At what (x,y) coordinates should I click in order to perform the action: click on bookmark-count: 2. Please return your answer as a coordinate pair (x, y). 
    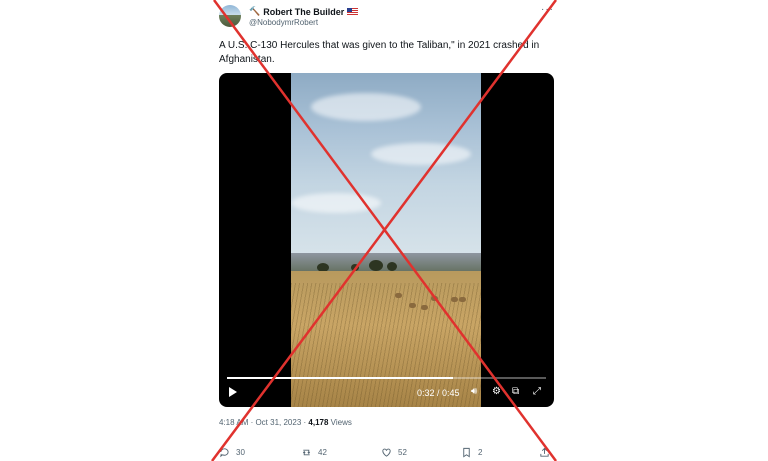
    Looking at the image, I should click on (480, 452).